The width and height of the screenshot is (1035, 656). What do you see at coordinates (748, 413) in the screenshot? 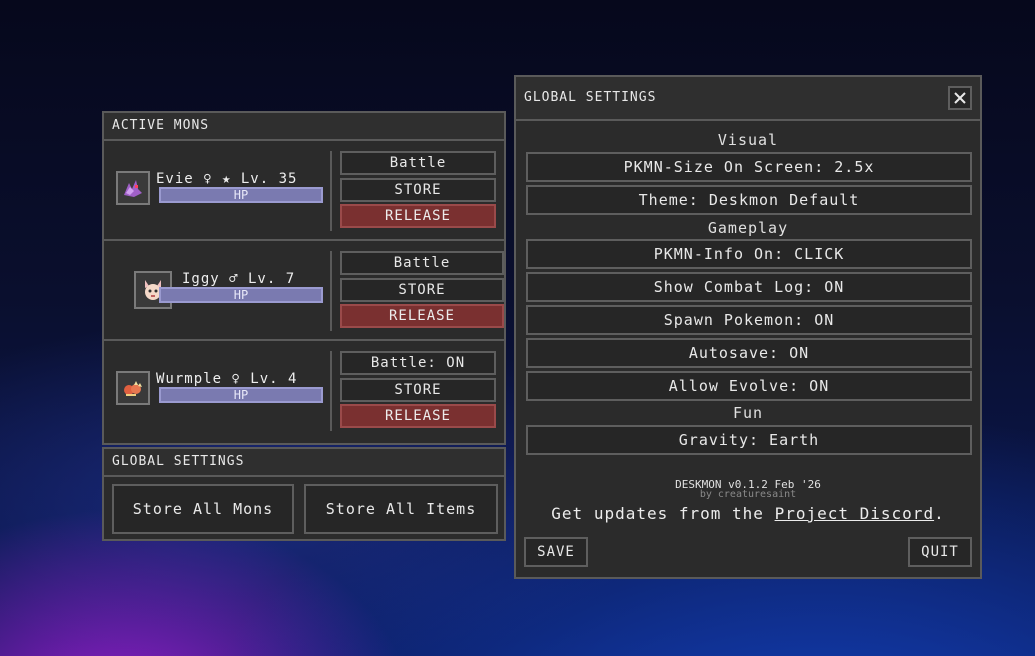
I see `fun-section-title: Fun` at bounding box center [748, 413].